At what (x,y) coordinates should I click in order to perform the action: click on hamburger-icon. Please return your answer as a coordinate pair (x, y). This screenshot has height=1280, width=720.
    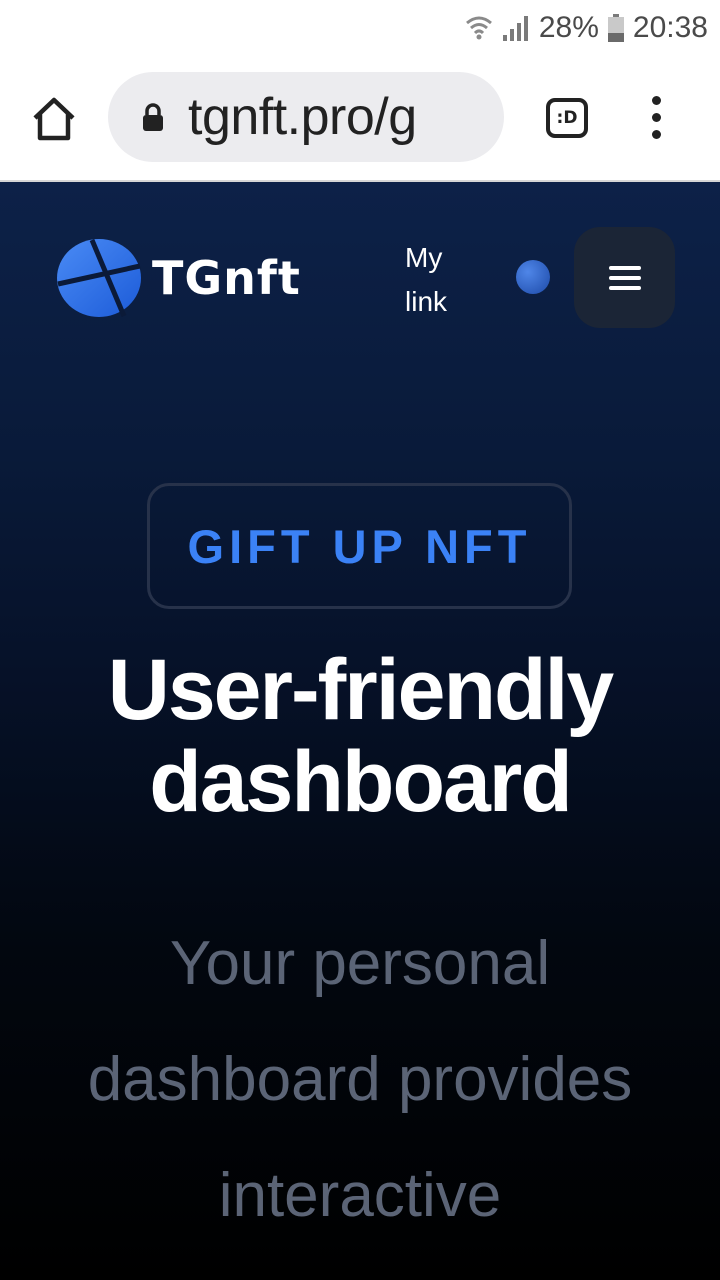
    Looking at the image, I should click on (624, 267).